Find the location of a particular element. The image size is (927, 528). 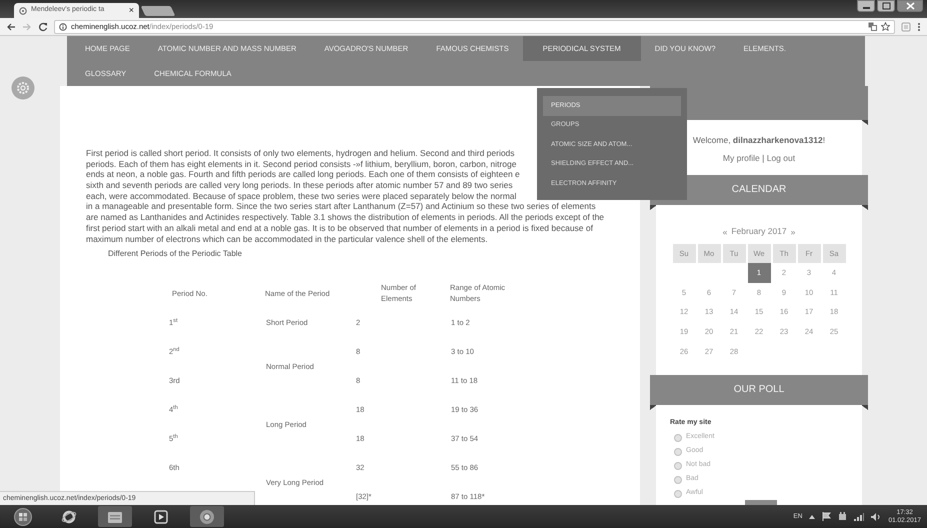

paragraph-line: each, were accommodated. Because of space problem, these two series were placed separately below the normal is located at coordinates (301, 196).